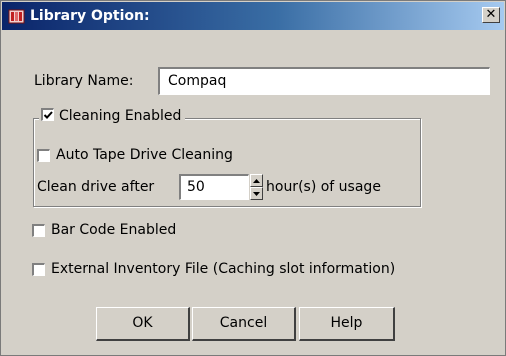 The width and height of the screenshot is (506, 356). What do you see at coordinates (253, 16) in the screenshot?
I see `title-bar: Library Option: ✕` at bounding box center [253, 16].